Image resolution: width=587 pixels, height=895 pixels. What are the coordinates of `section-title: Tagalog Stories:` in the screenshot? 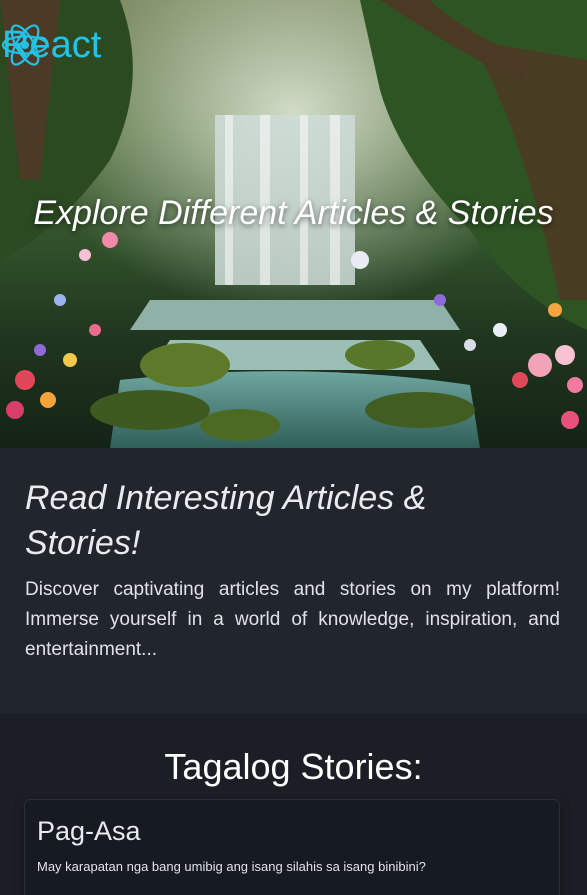 It's located at (293, 766).